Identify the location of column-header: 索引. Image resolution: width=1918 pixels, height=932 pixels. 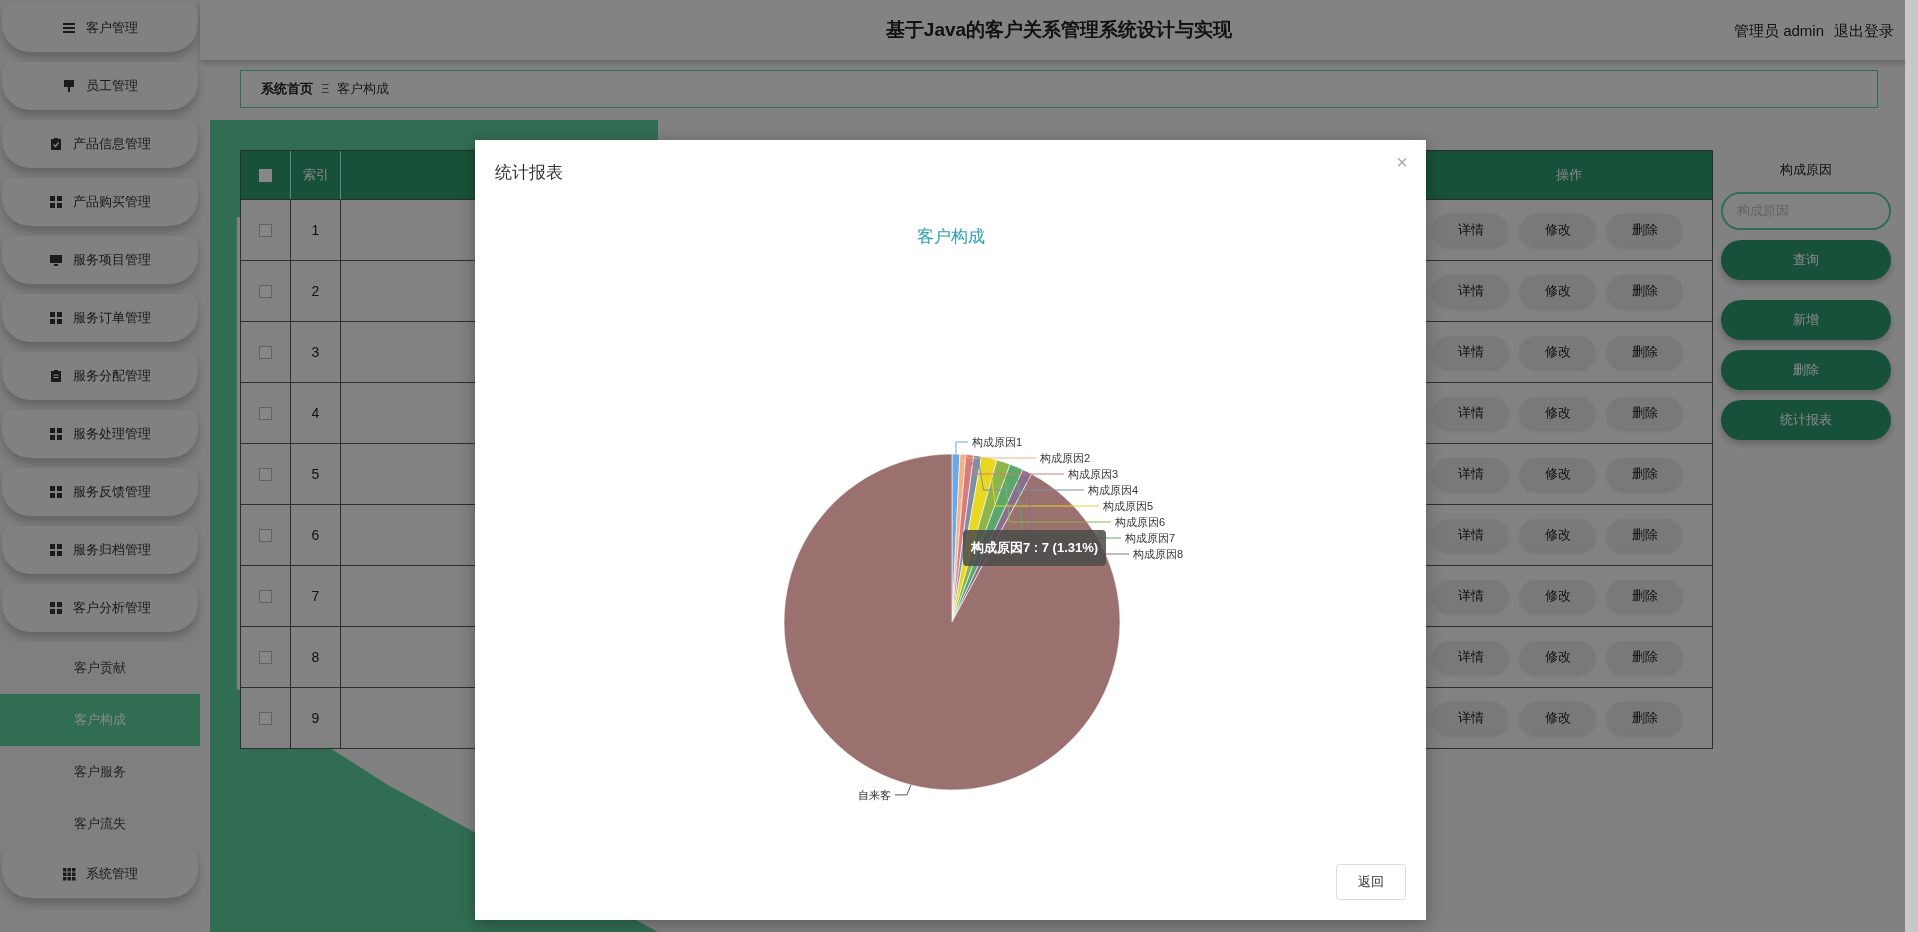
(316, 175).